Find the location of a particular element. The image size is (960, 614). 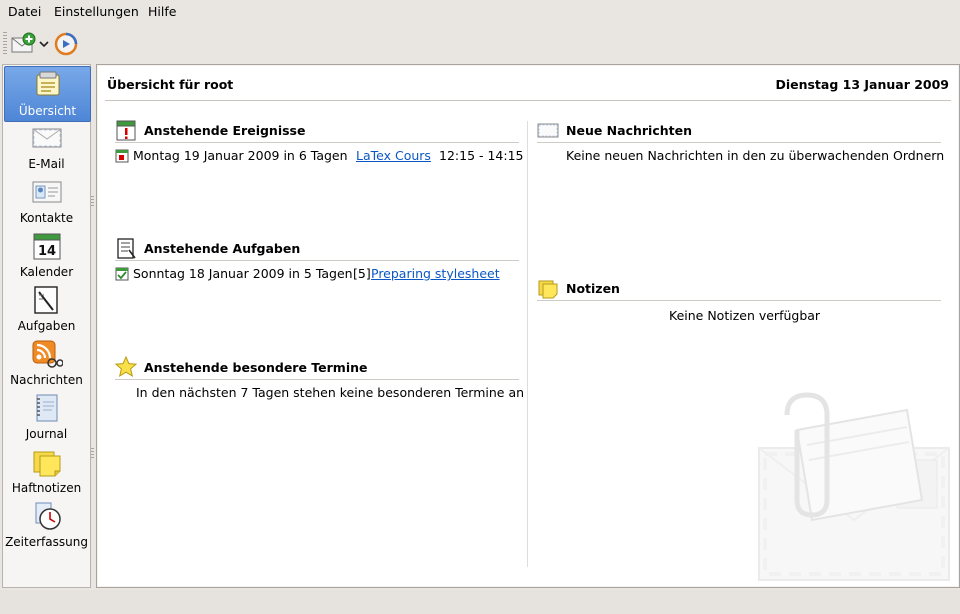

sidebar-item-journal: Journal is located at coordinates (46, 417).